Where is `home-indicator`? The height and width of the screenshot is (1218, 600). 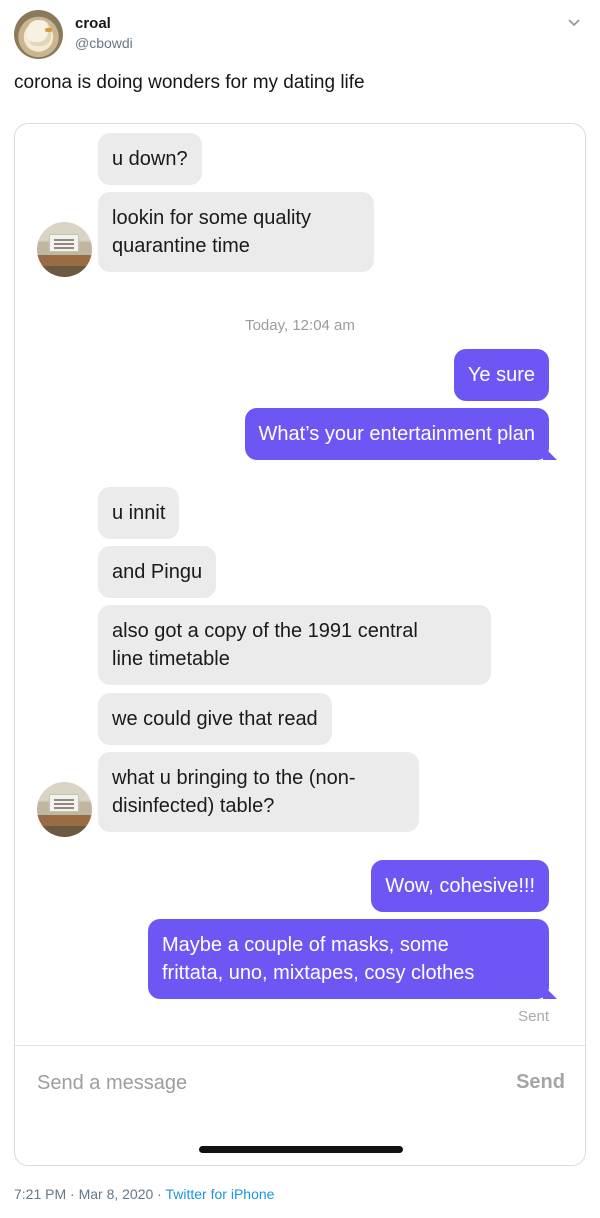 home-indicator is located at coordinates (301, 1149).